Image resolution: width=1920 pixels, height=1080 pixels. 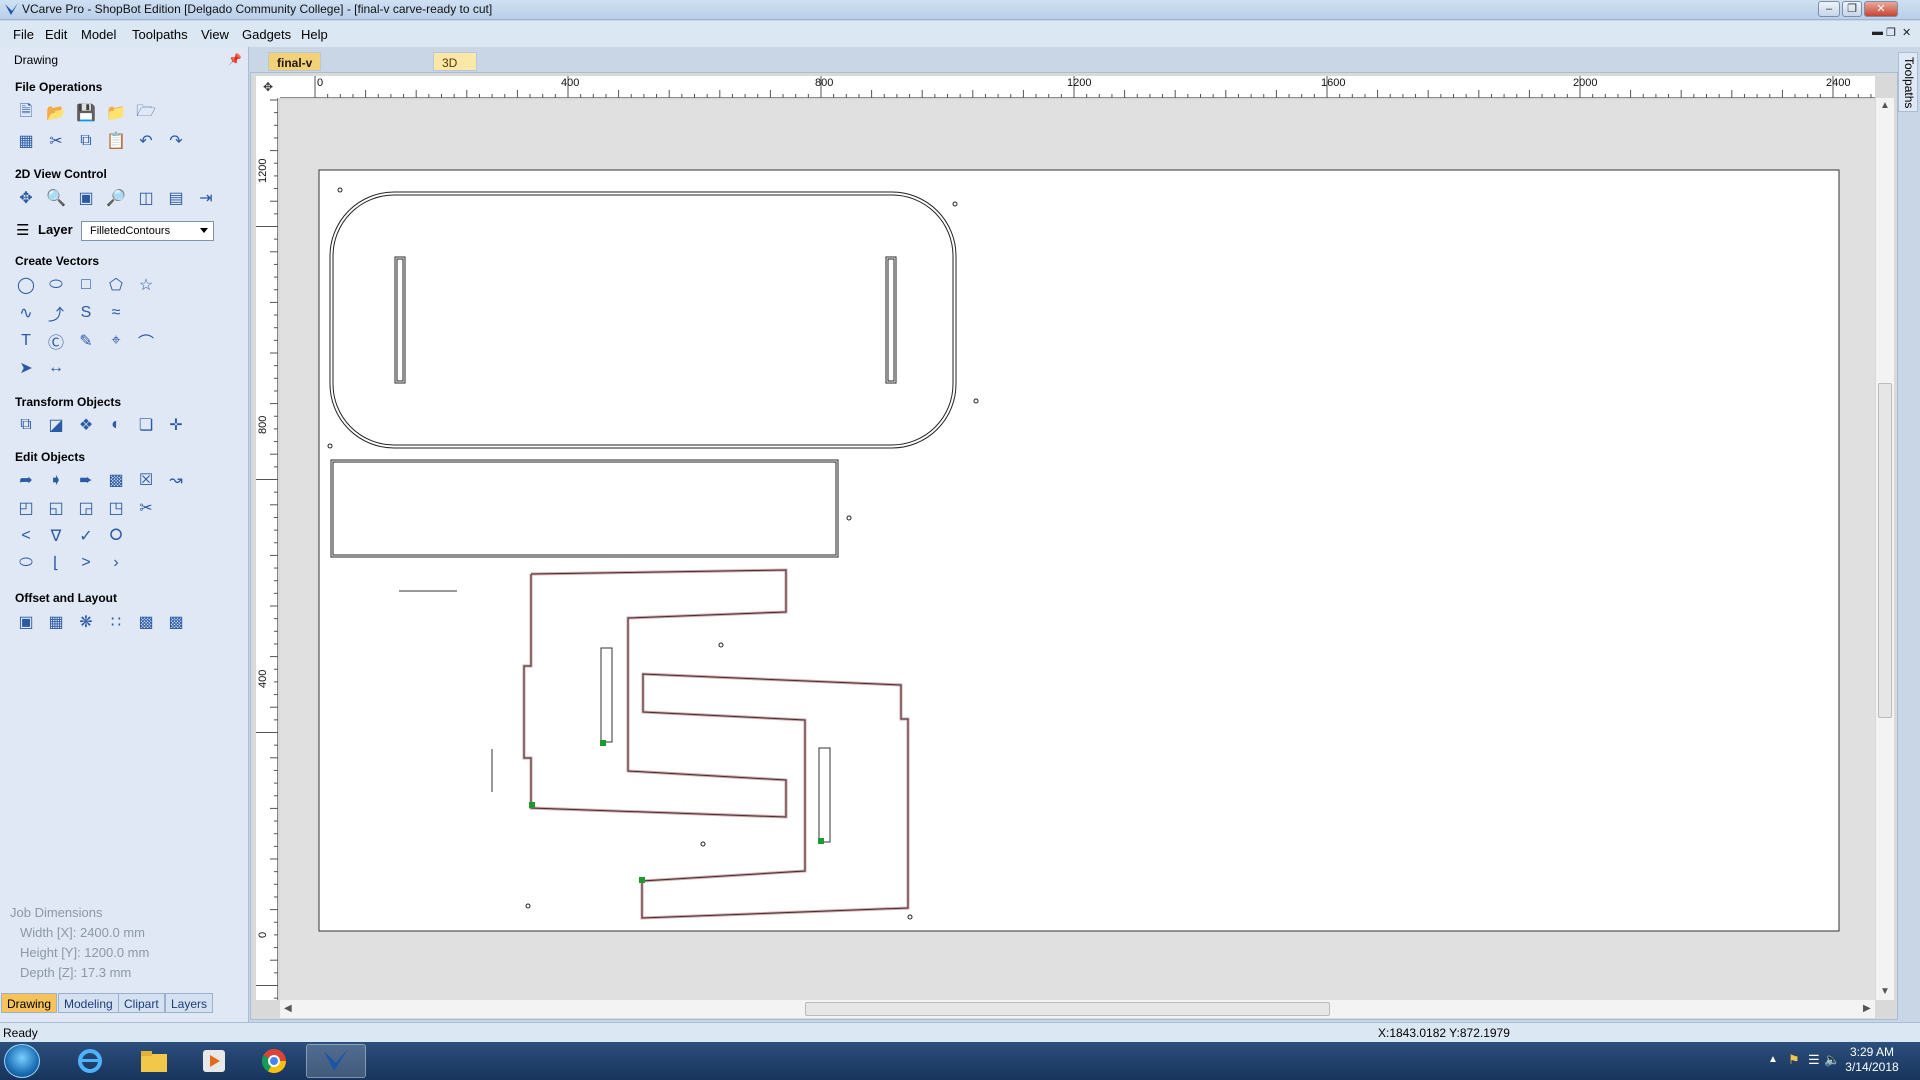 I want to click on copy-icon: ⧉, so click(x=86, y=141).